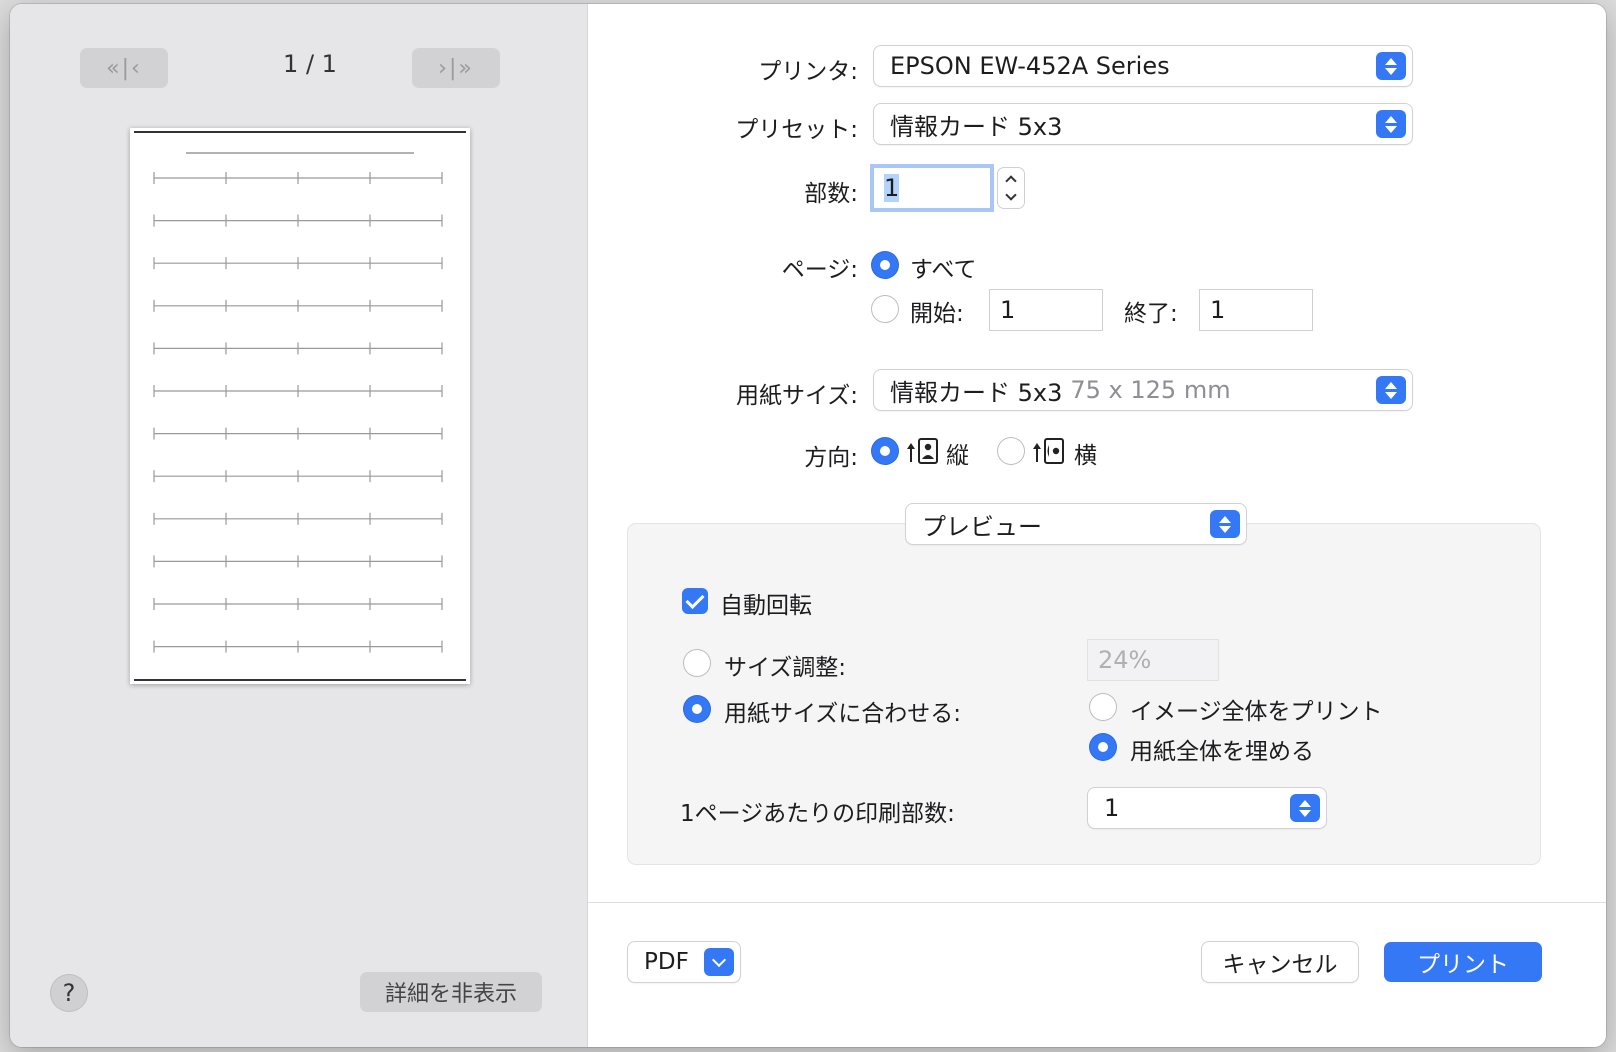 The image size is (1616, 1052). I want to click on help-button: ?, so click(69, 993).